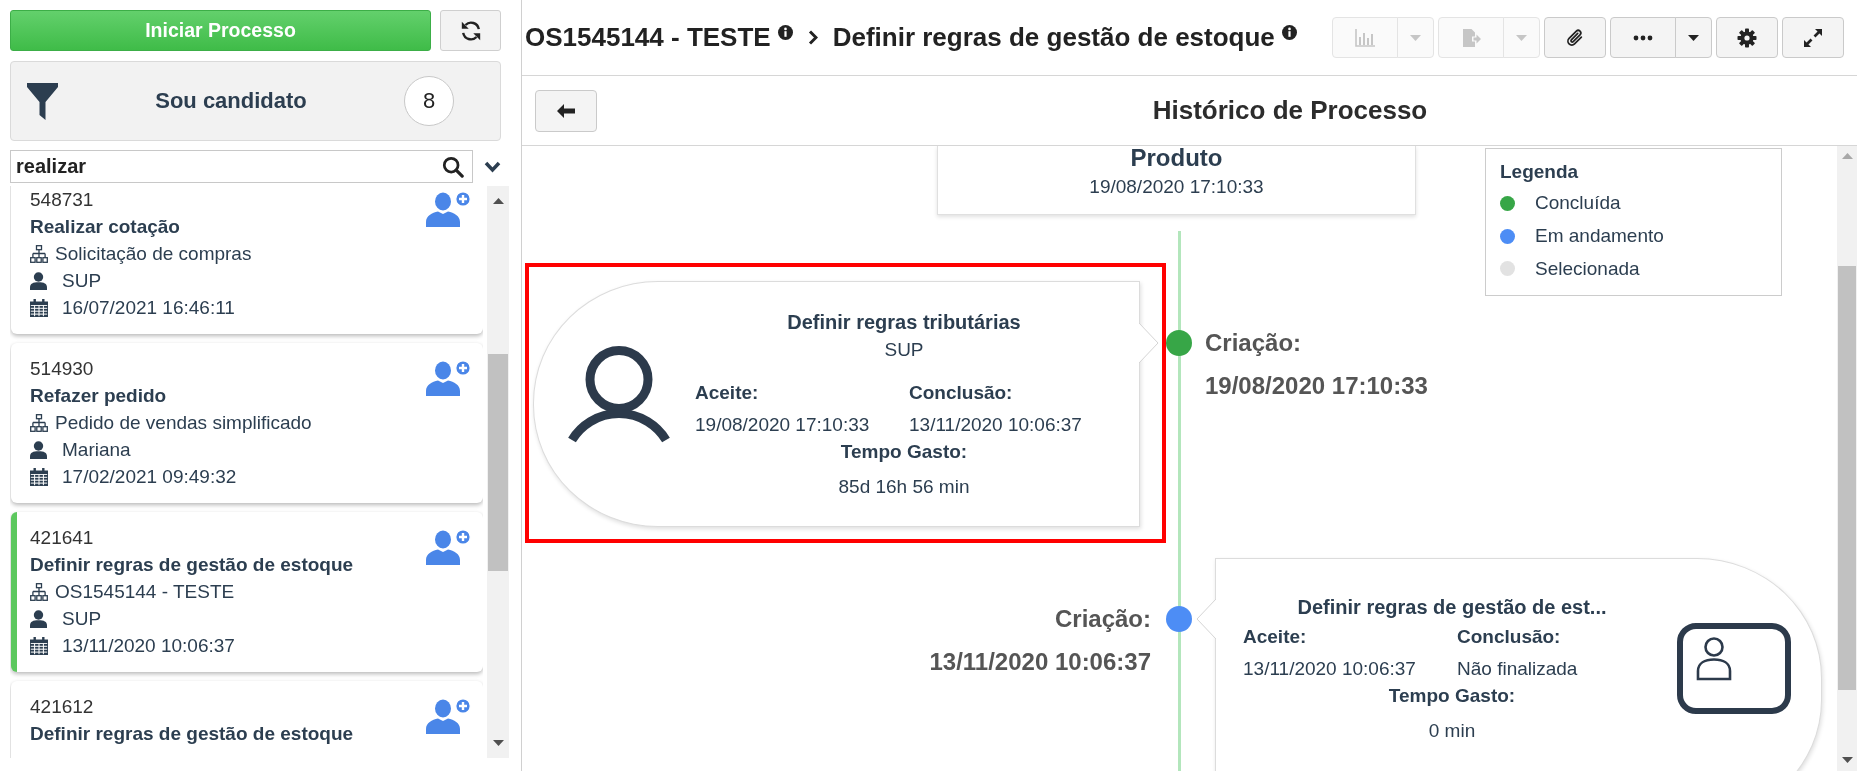 The height and width of the screenshot is (771, 1857). I want to click on task-id: 548731, so click(62, 200).